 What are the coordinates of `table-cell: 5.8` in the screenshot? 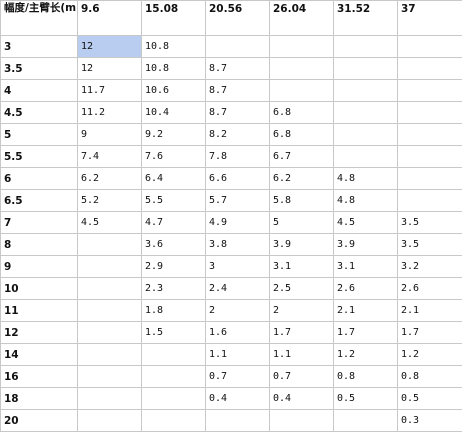 It's located at (301, 200).